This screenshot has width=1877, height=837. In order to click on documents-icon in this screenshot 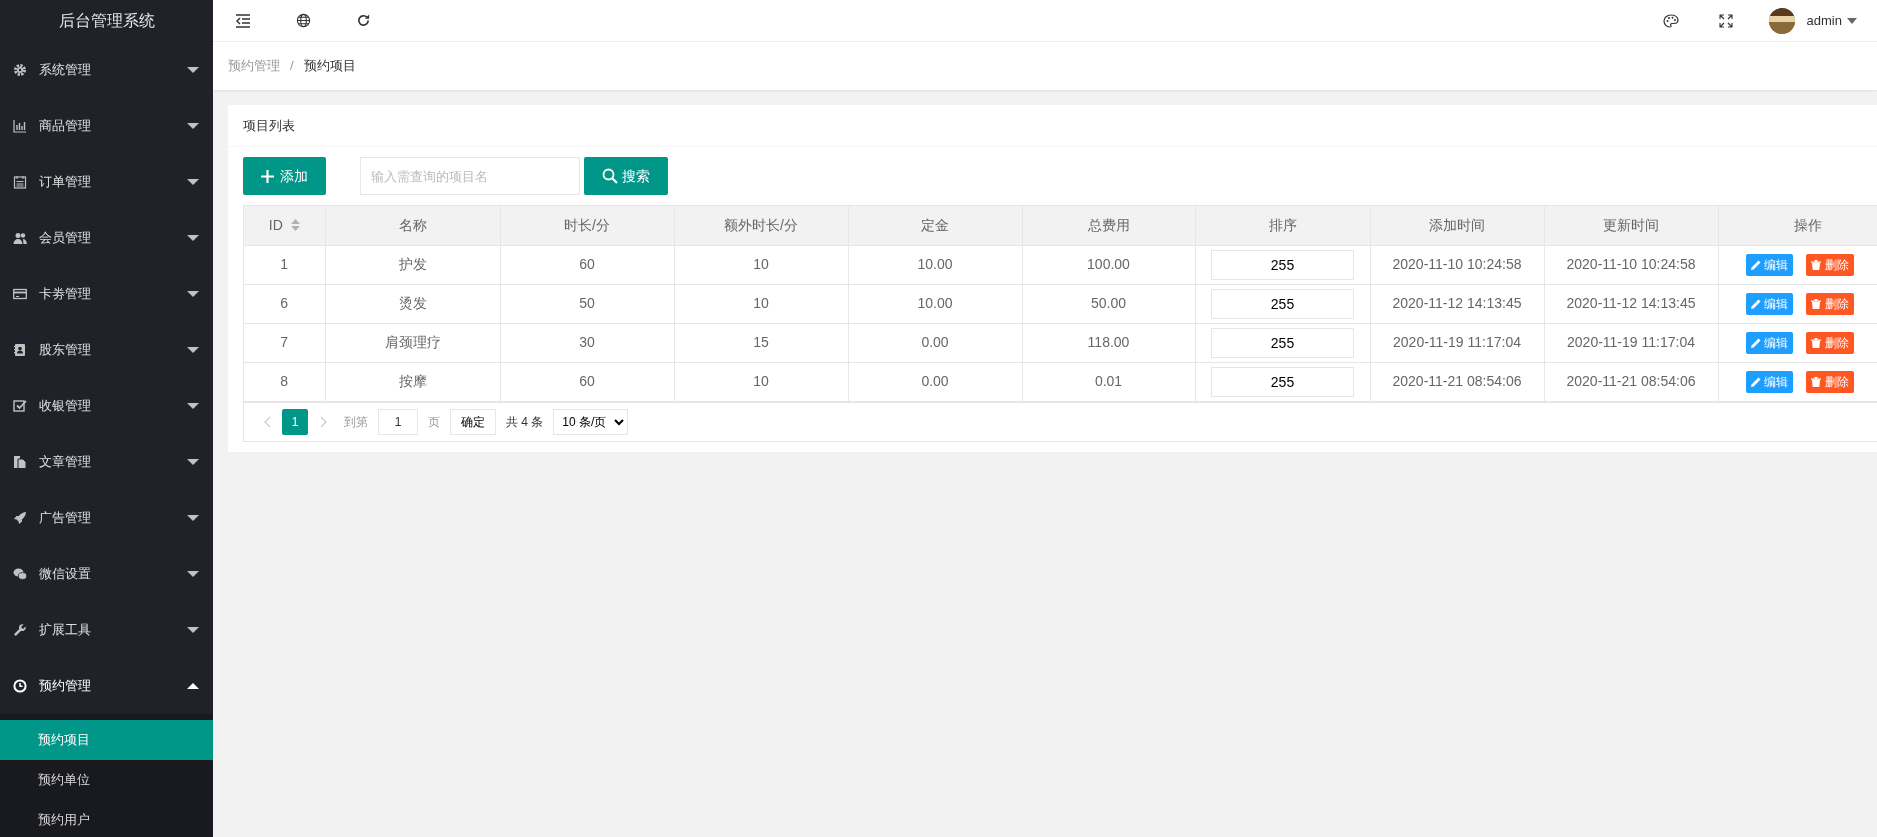, I will do `click(20, 462)`.